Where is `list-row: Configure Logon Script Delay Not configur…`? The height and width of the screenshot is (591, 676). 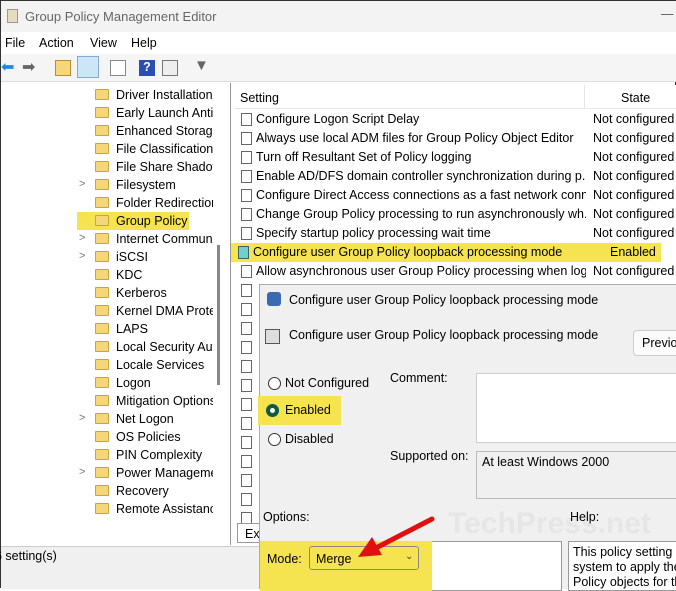 list-row: Configure Logon Script Delay Not configur… is located at coordinates (455, 119).